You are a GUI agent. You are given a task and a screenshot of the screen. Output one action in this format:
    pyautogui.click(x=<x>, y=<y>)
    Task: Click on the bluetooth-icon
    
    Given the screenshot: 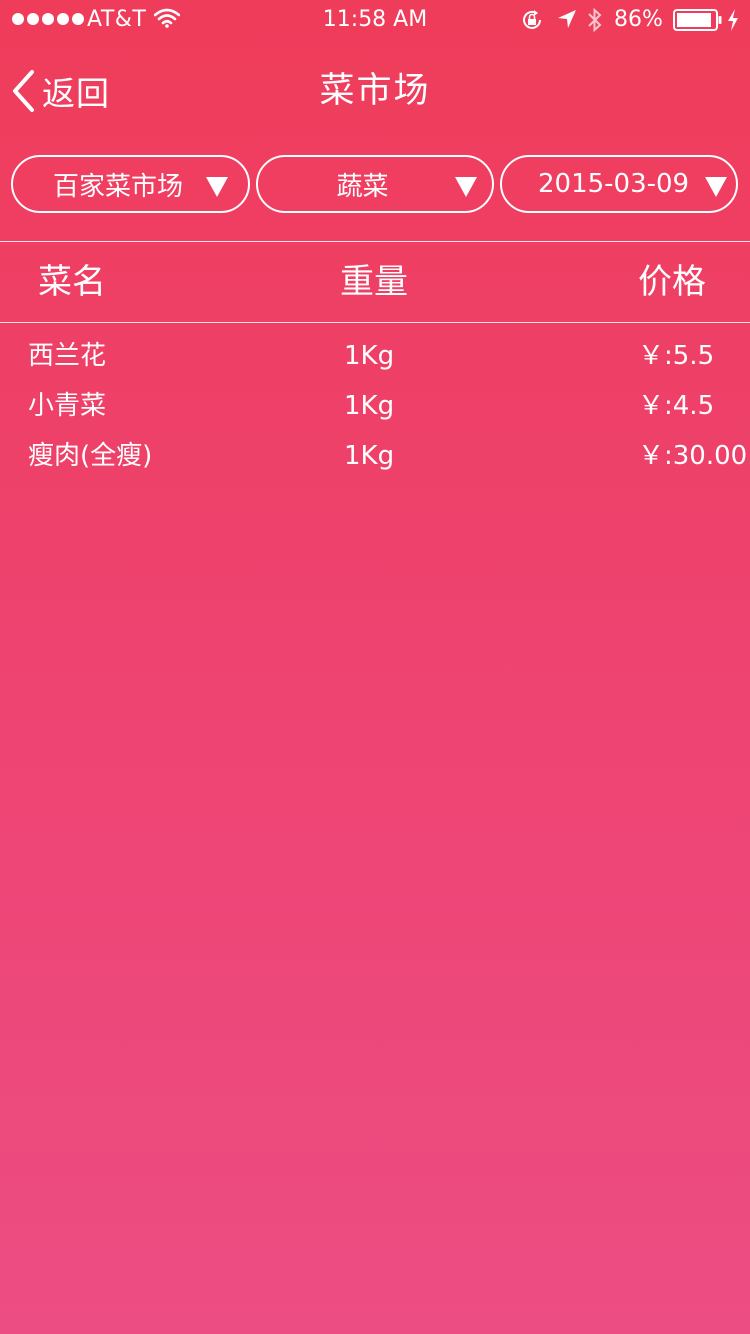 What is the action you would take?
    pyautogui.click(x=595, y=23)
    